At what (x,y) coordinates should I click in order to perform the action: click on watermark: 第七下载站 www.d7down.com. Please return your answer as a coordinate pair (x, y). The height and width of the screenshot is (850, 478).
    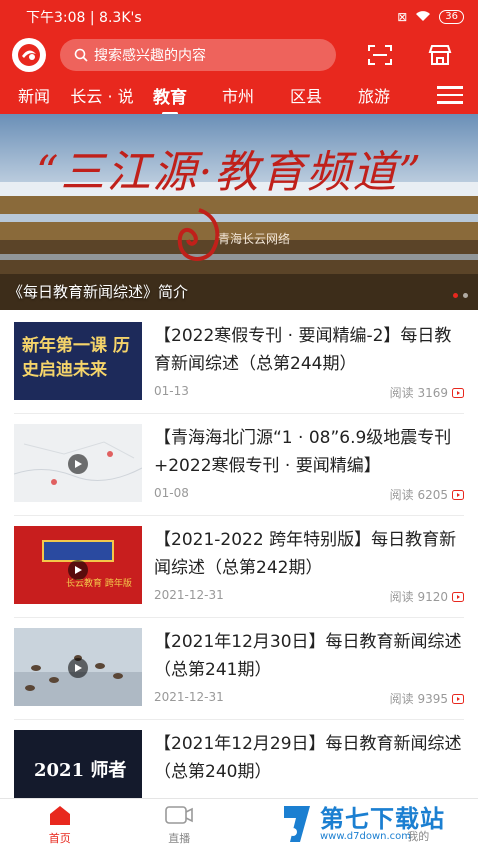
    Looking at the image, I should click on (375, 824).